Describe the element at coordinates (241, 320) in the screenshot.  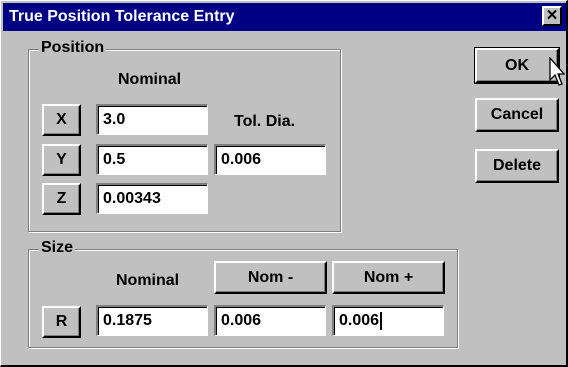
I see `r-nom-minus-value: 0.006` at that location.